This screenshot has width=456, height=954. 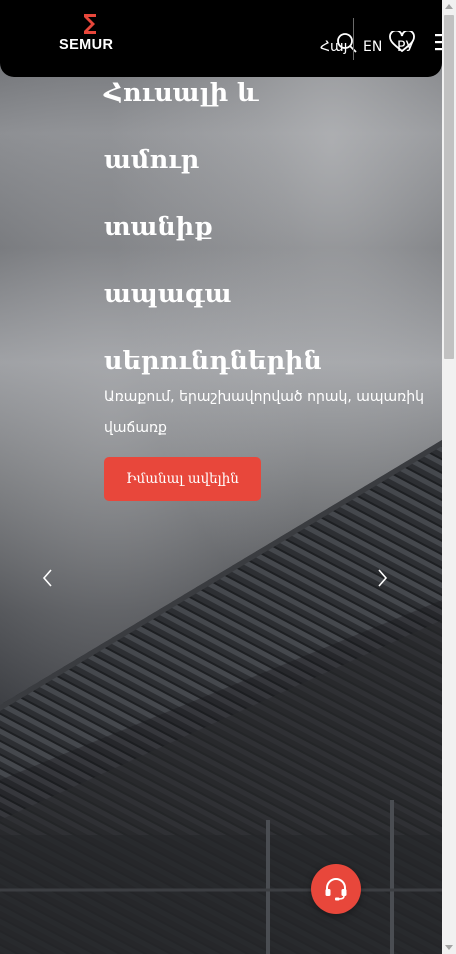 I want to click on hero-title-line: ամուր, so click(x=152, y=160).